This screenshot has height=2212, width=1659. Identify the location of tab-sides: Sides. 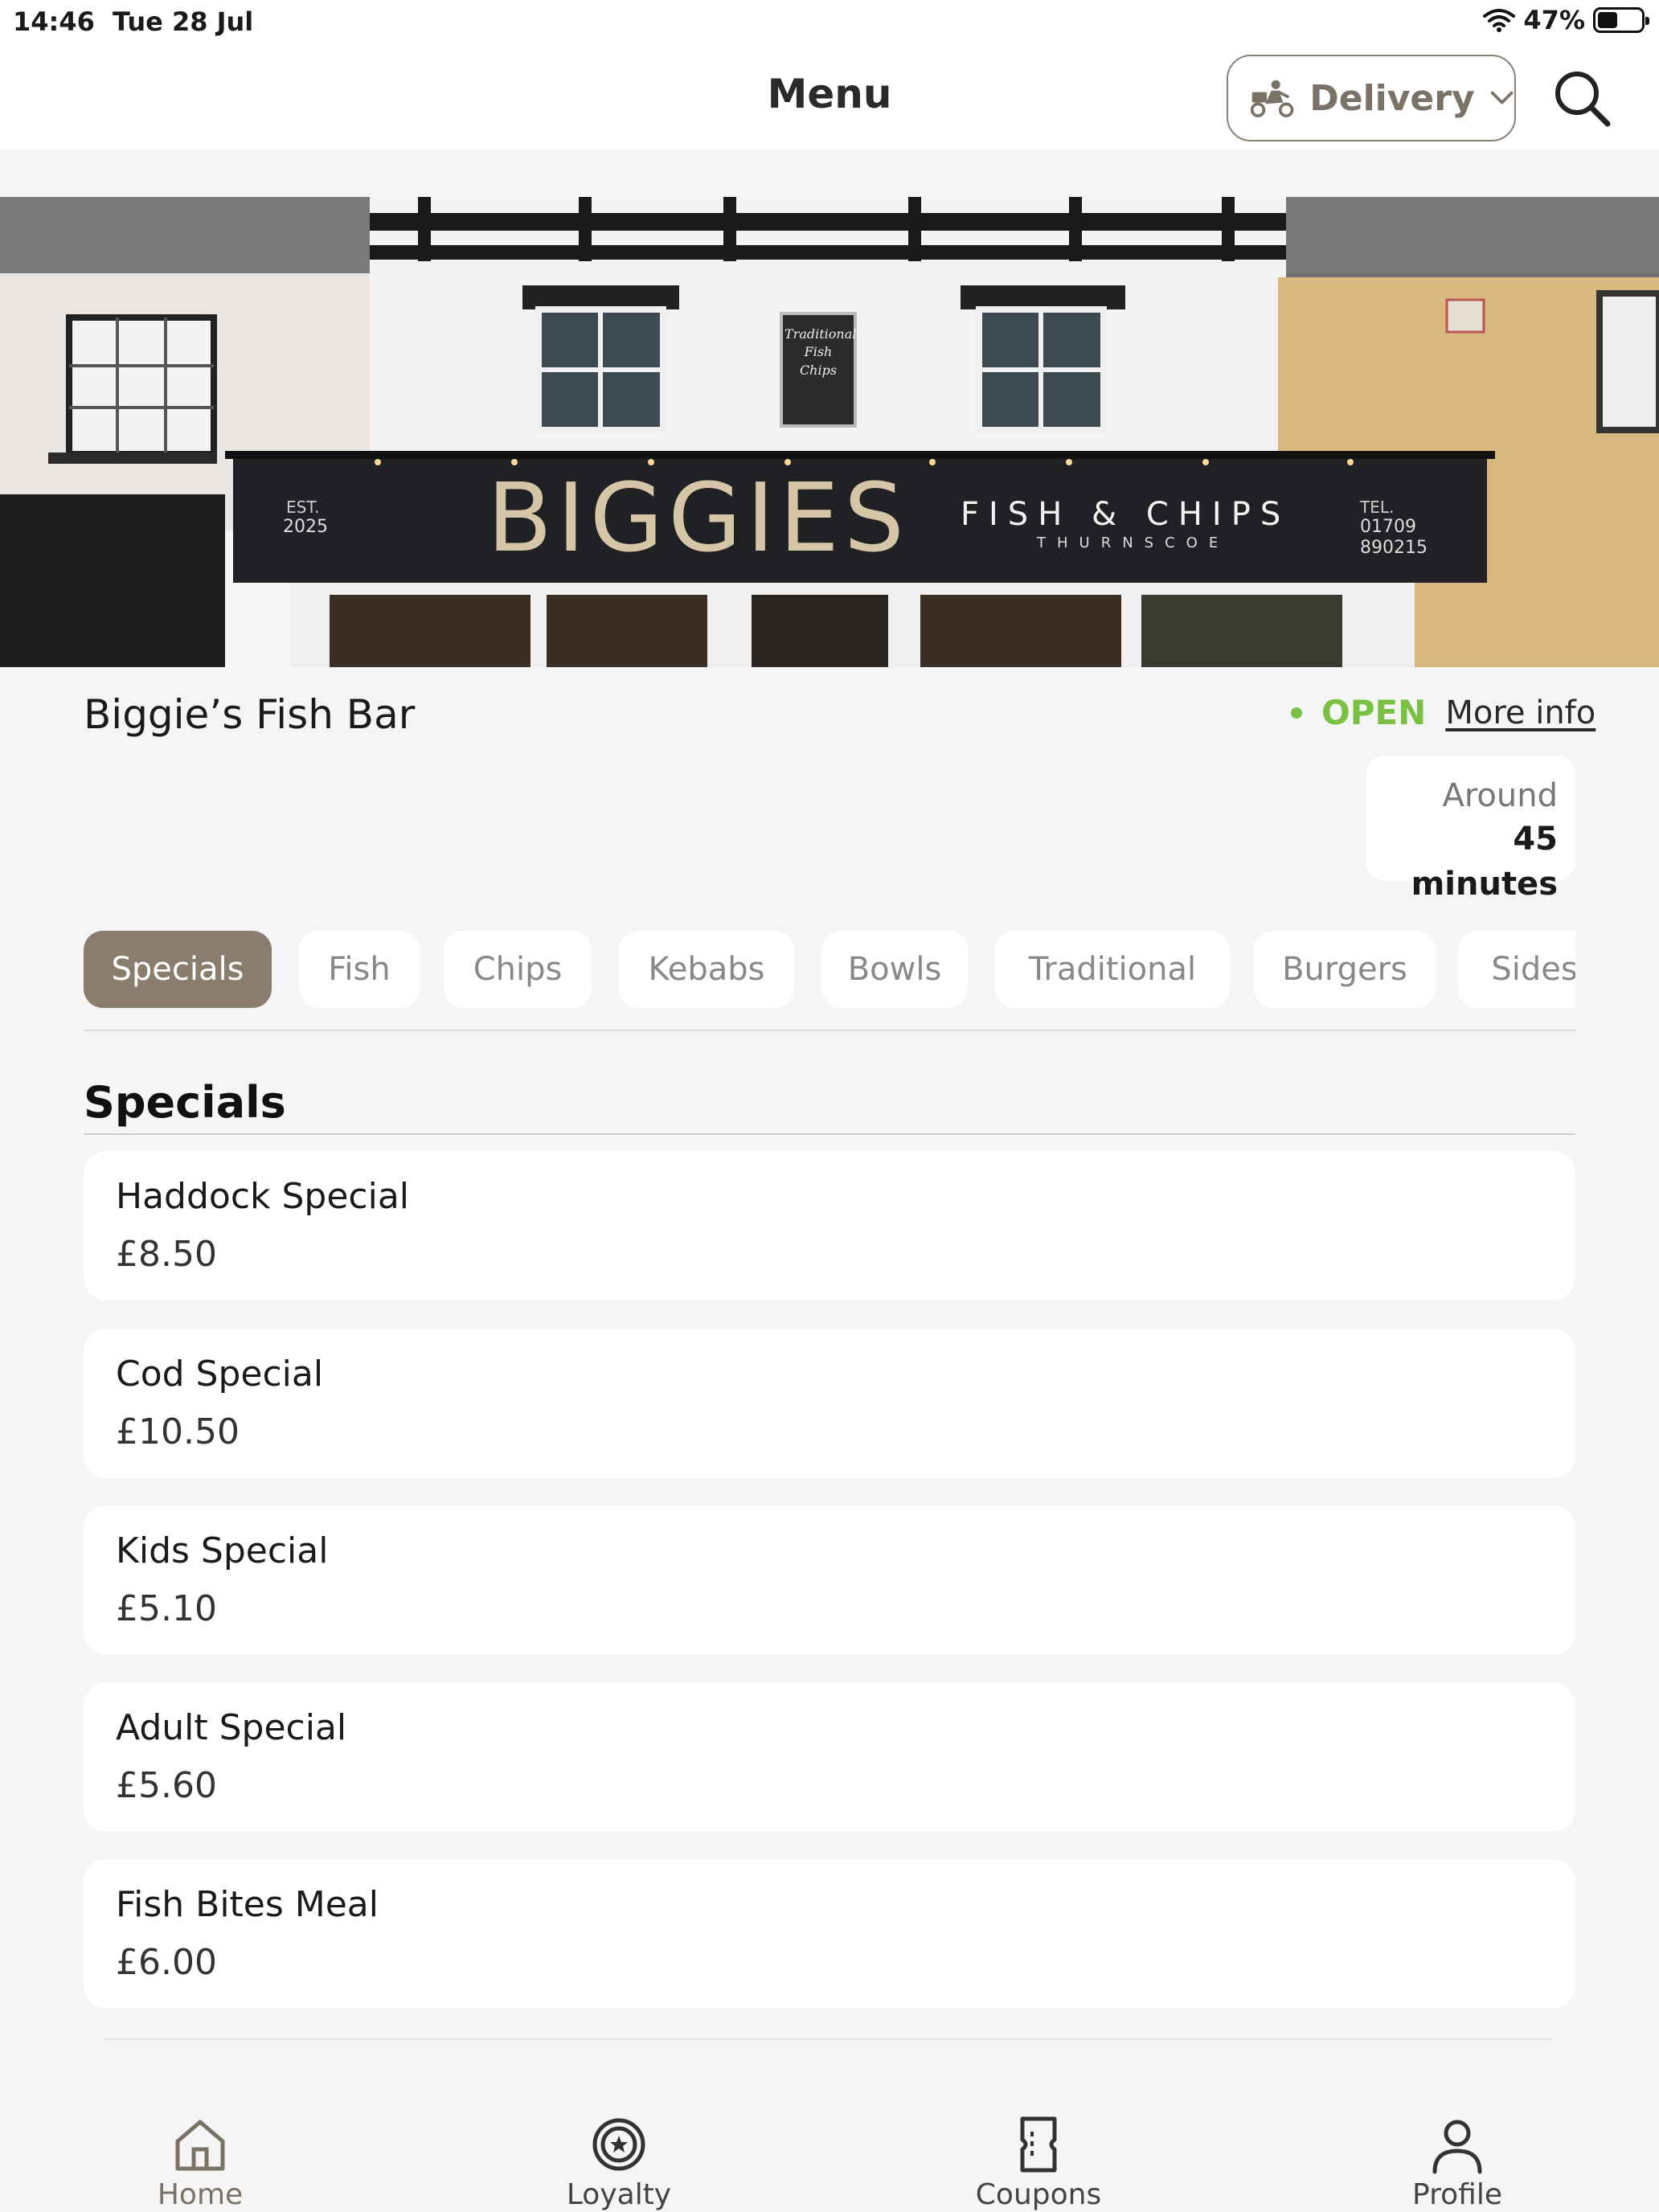
(1516, 970).